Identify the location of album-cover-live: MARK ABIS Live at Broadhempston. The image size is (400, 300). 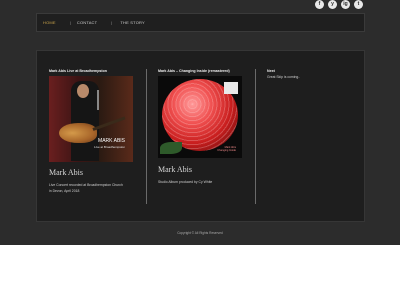
(91, 119).